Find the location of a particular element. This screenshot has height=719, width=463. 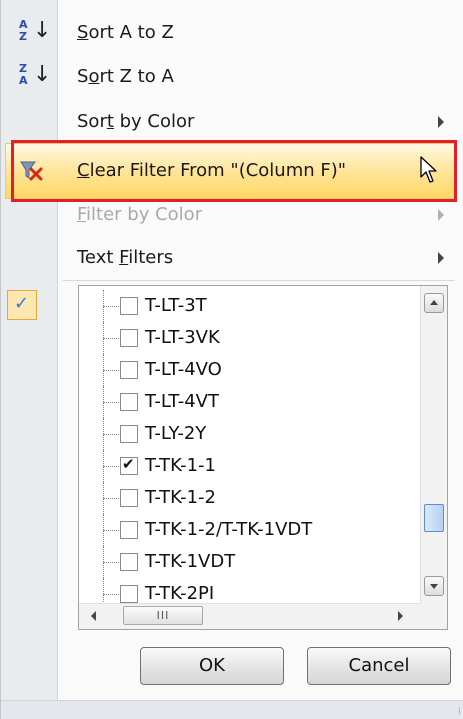

item-checkbox: ✔ is located at coordinates (129, 465).